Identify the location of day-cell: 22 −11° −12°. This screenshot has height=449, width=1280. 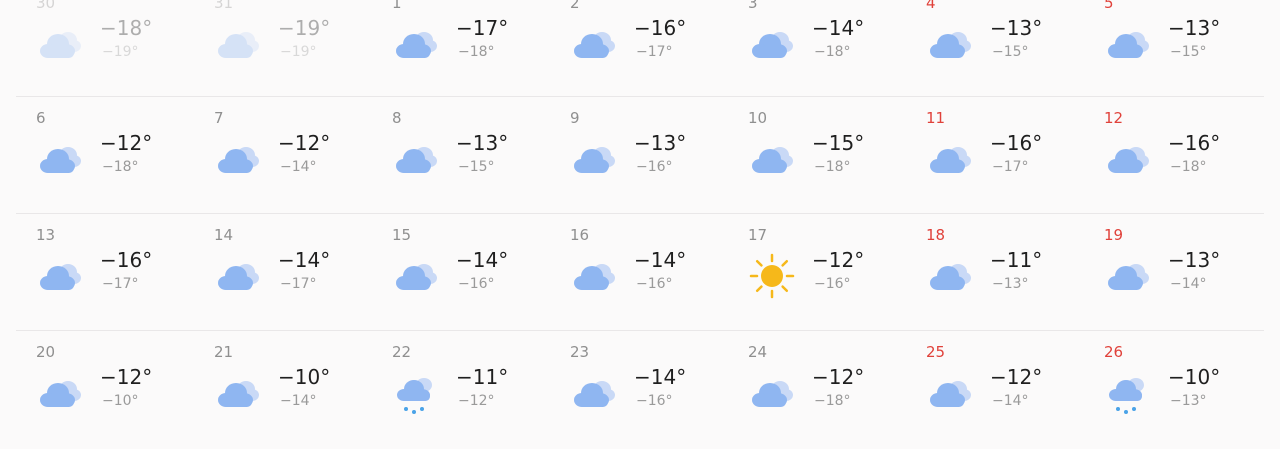
(461, 390).